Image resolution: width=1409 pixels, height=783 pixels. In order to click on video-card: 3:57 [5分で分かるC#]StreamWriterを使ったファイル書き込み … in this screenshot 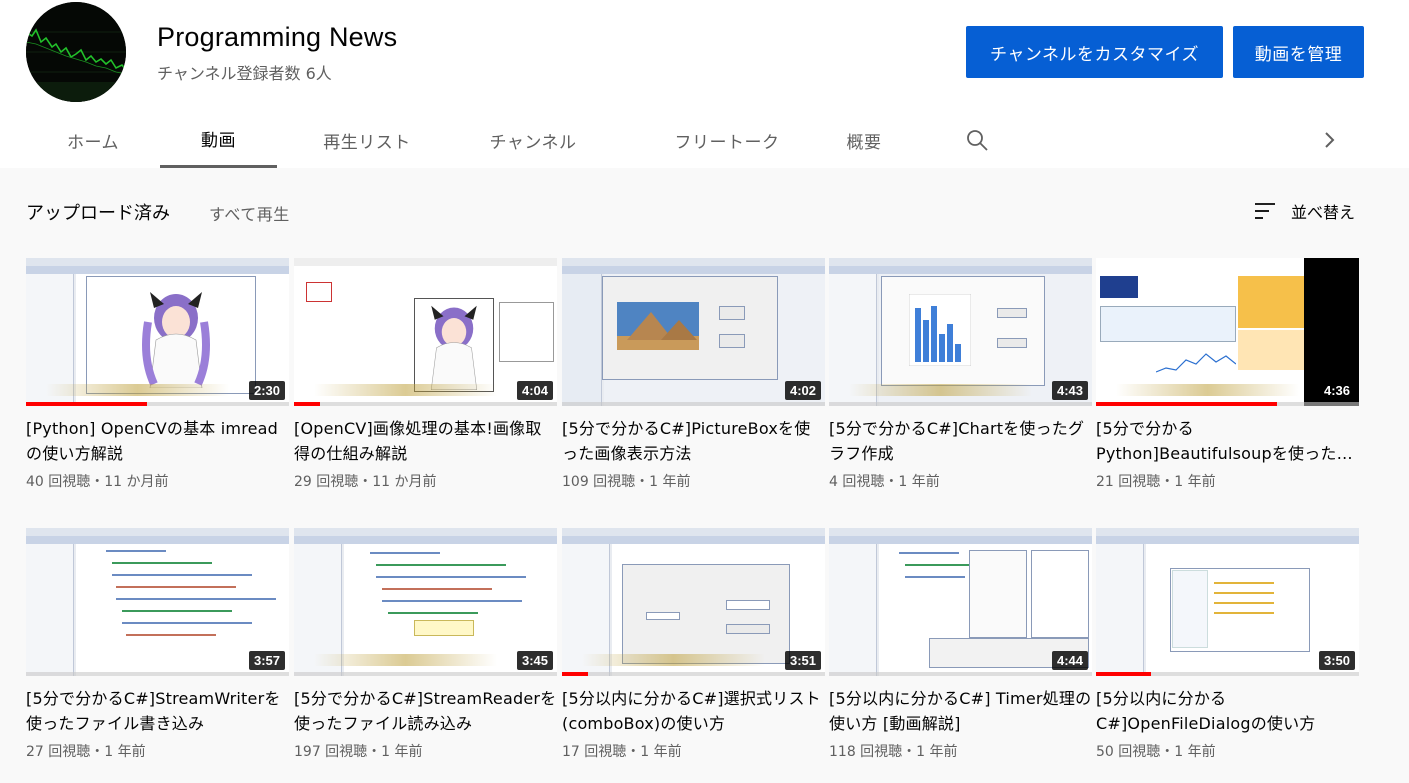, I will do `click(157, 644)`.